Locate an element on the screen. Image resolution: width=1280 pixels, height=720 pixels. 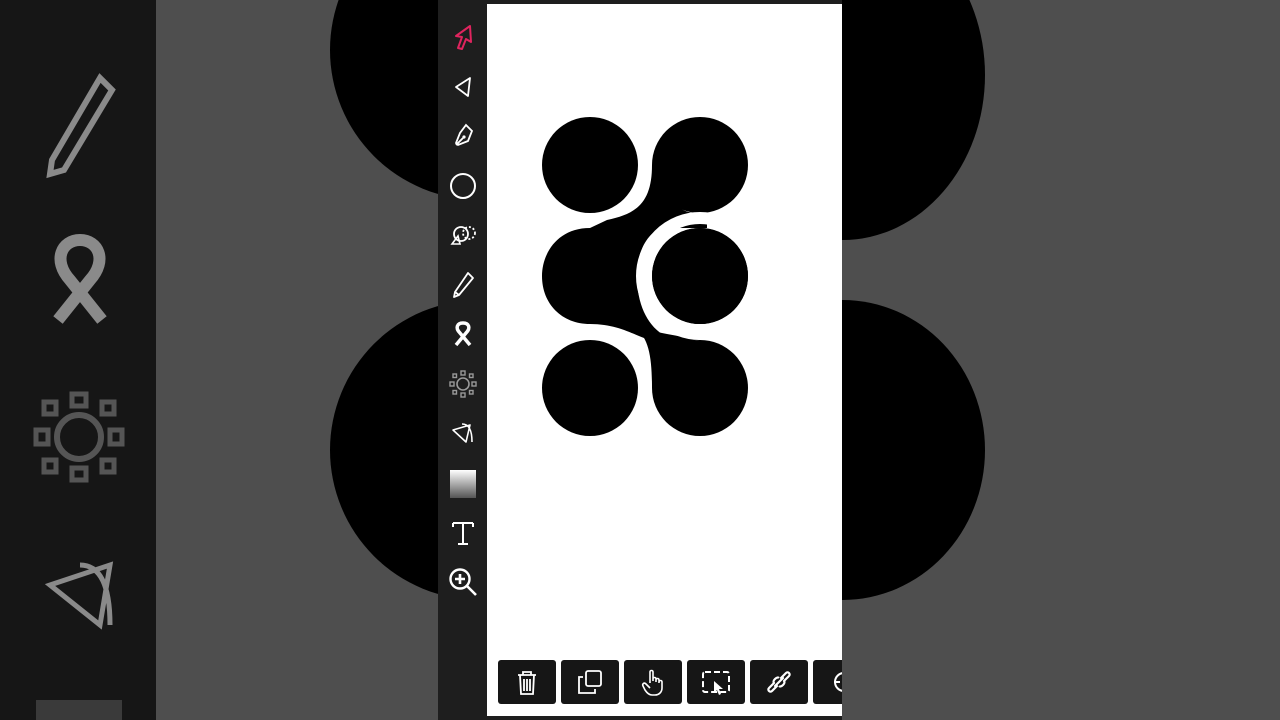
selection-arrow-icon is located at coordinates (463, 37).